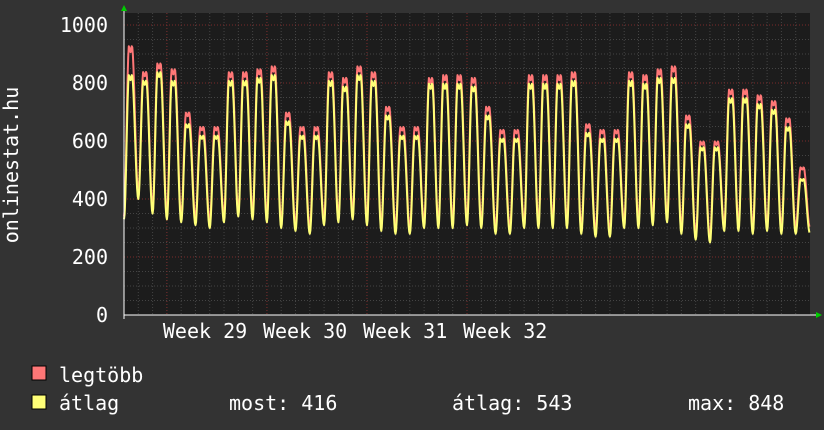  What do you see at coordinates (39, 402) in the screenshot?
I see `legend-swatch-atlag` at bounding box center [39, 402].